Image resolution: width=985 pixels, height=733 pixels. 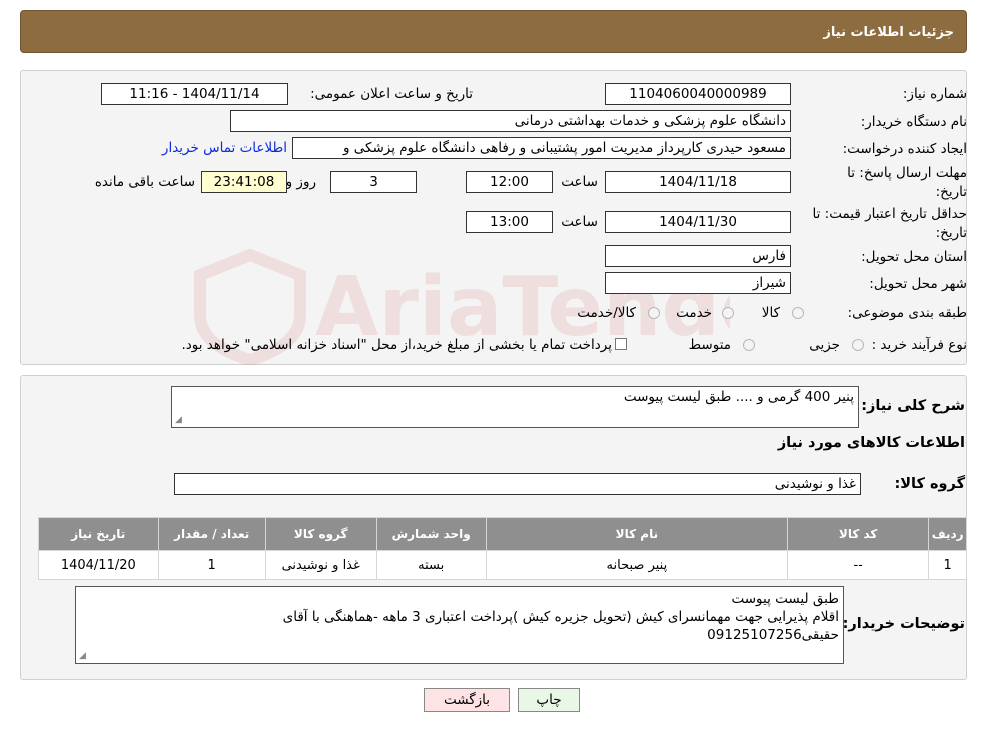 What do you see at coordinates (728, 313) in the screenshot?
I see `category-radio-service` at bounding box center [728, 313].